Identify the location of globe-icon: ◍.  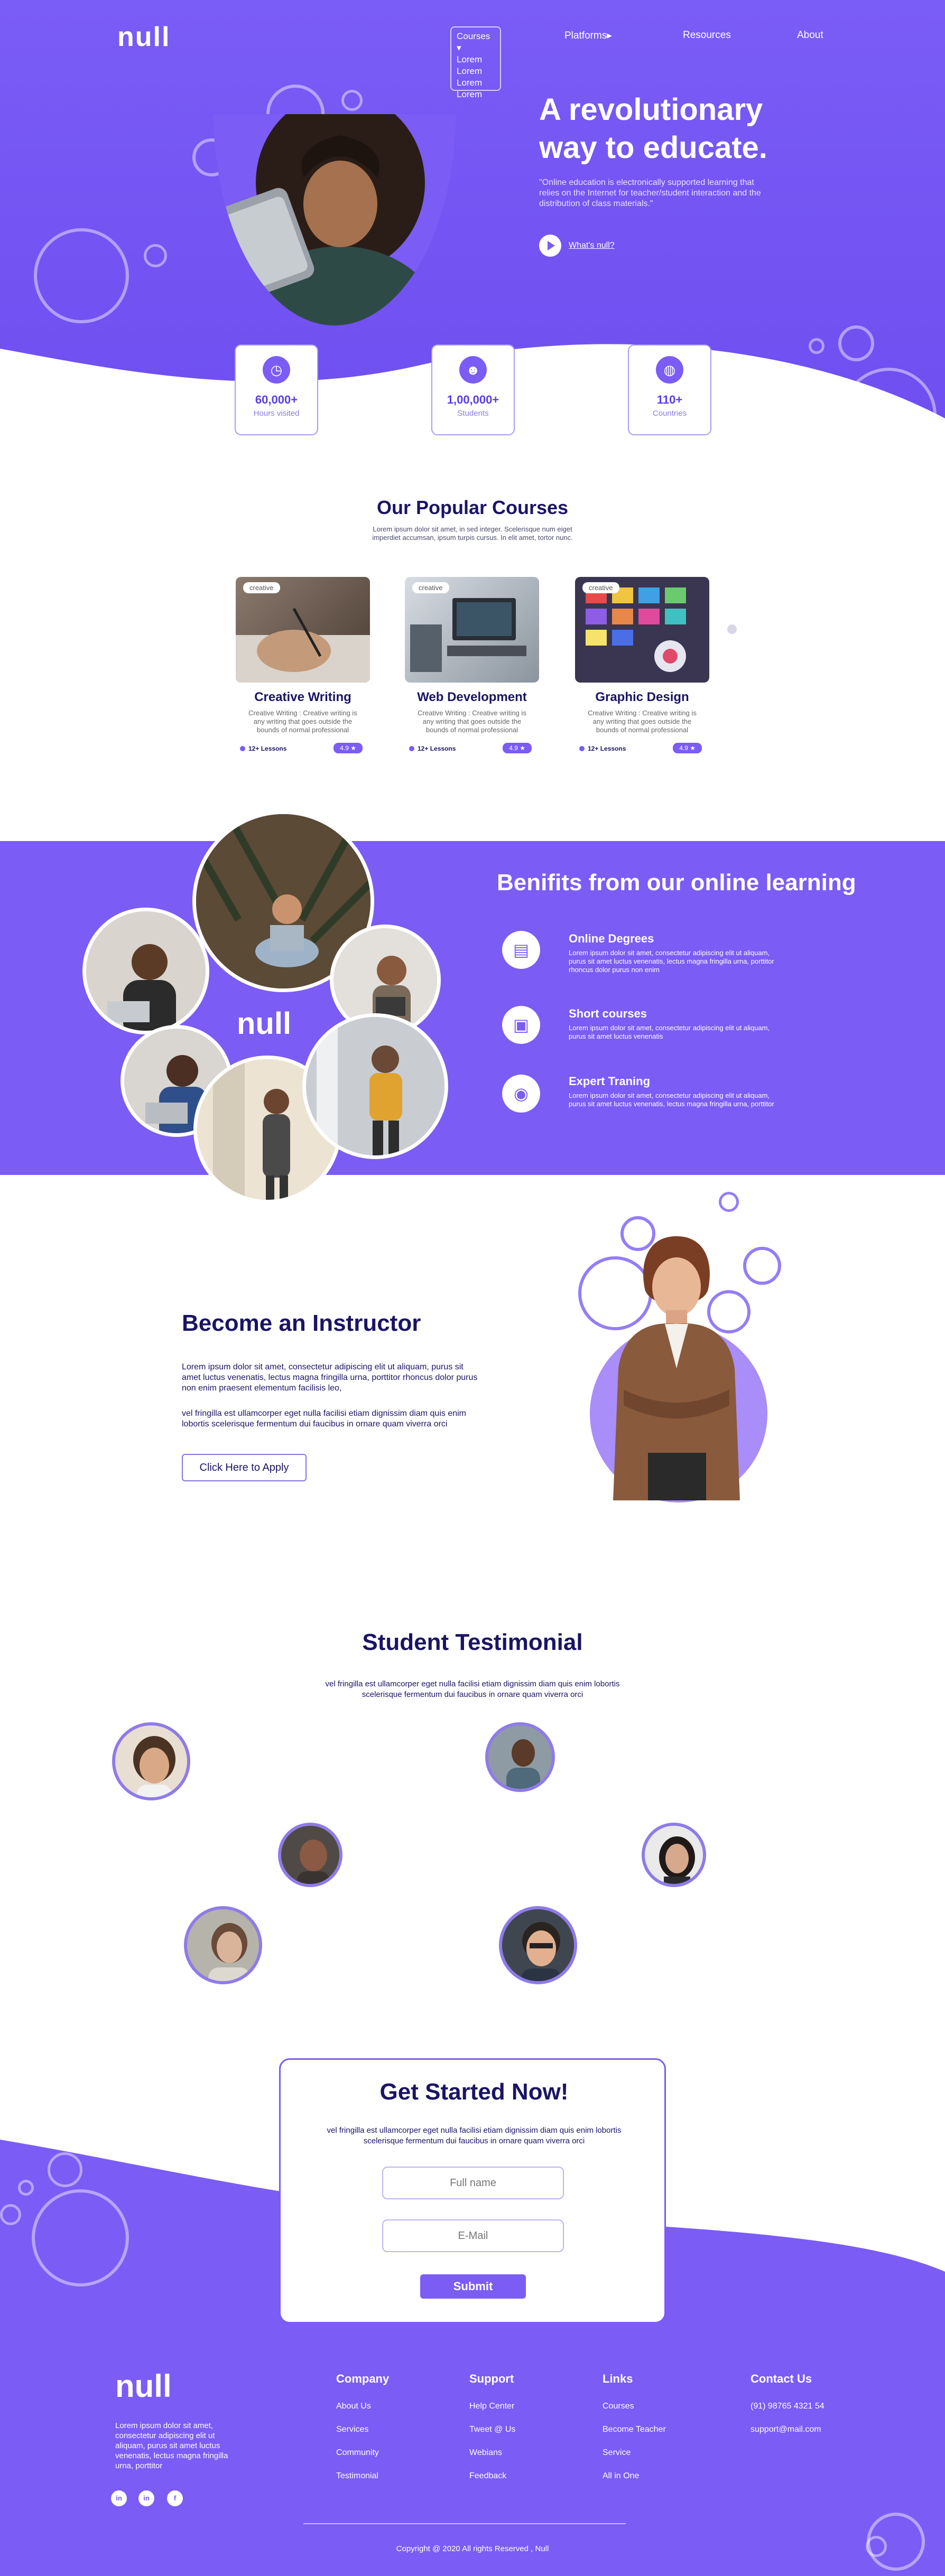
(669, 370).